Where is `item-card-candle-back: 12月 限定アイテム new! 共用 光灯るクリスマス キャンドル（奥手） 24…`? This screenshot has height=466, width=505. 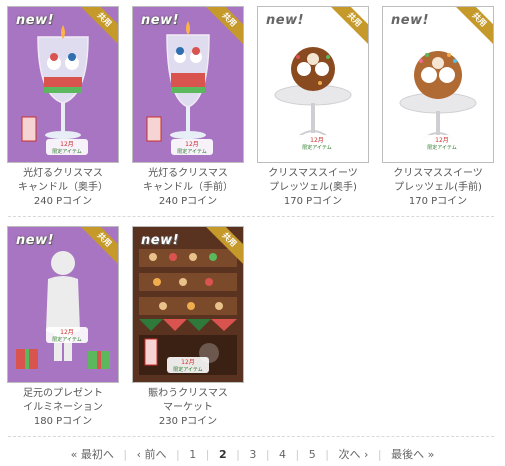 item-card-candle-back: 12月 限定アイテム new! 共用 光灯るクリスマス キャンドル（奥手） 24… is located at coordinates (63, 107).